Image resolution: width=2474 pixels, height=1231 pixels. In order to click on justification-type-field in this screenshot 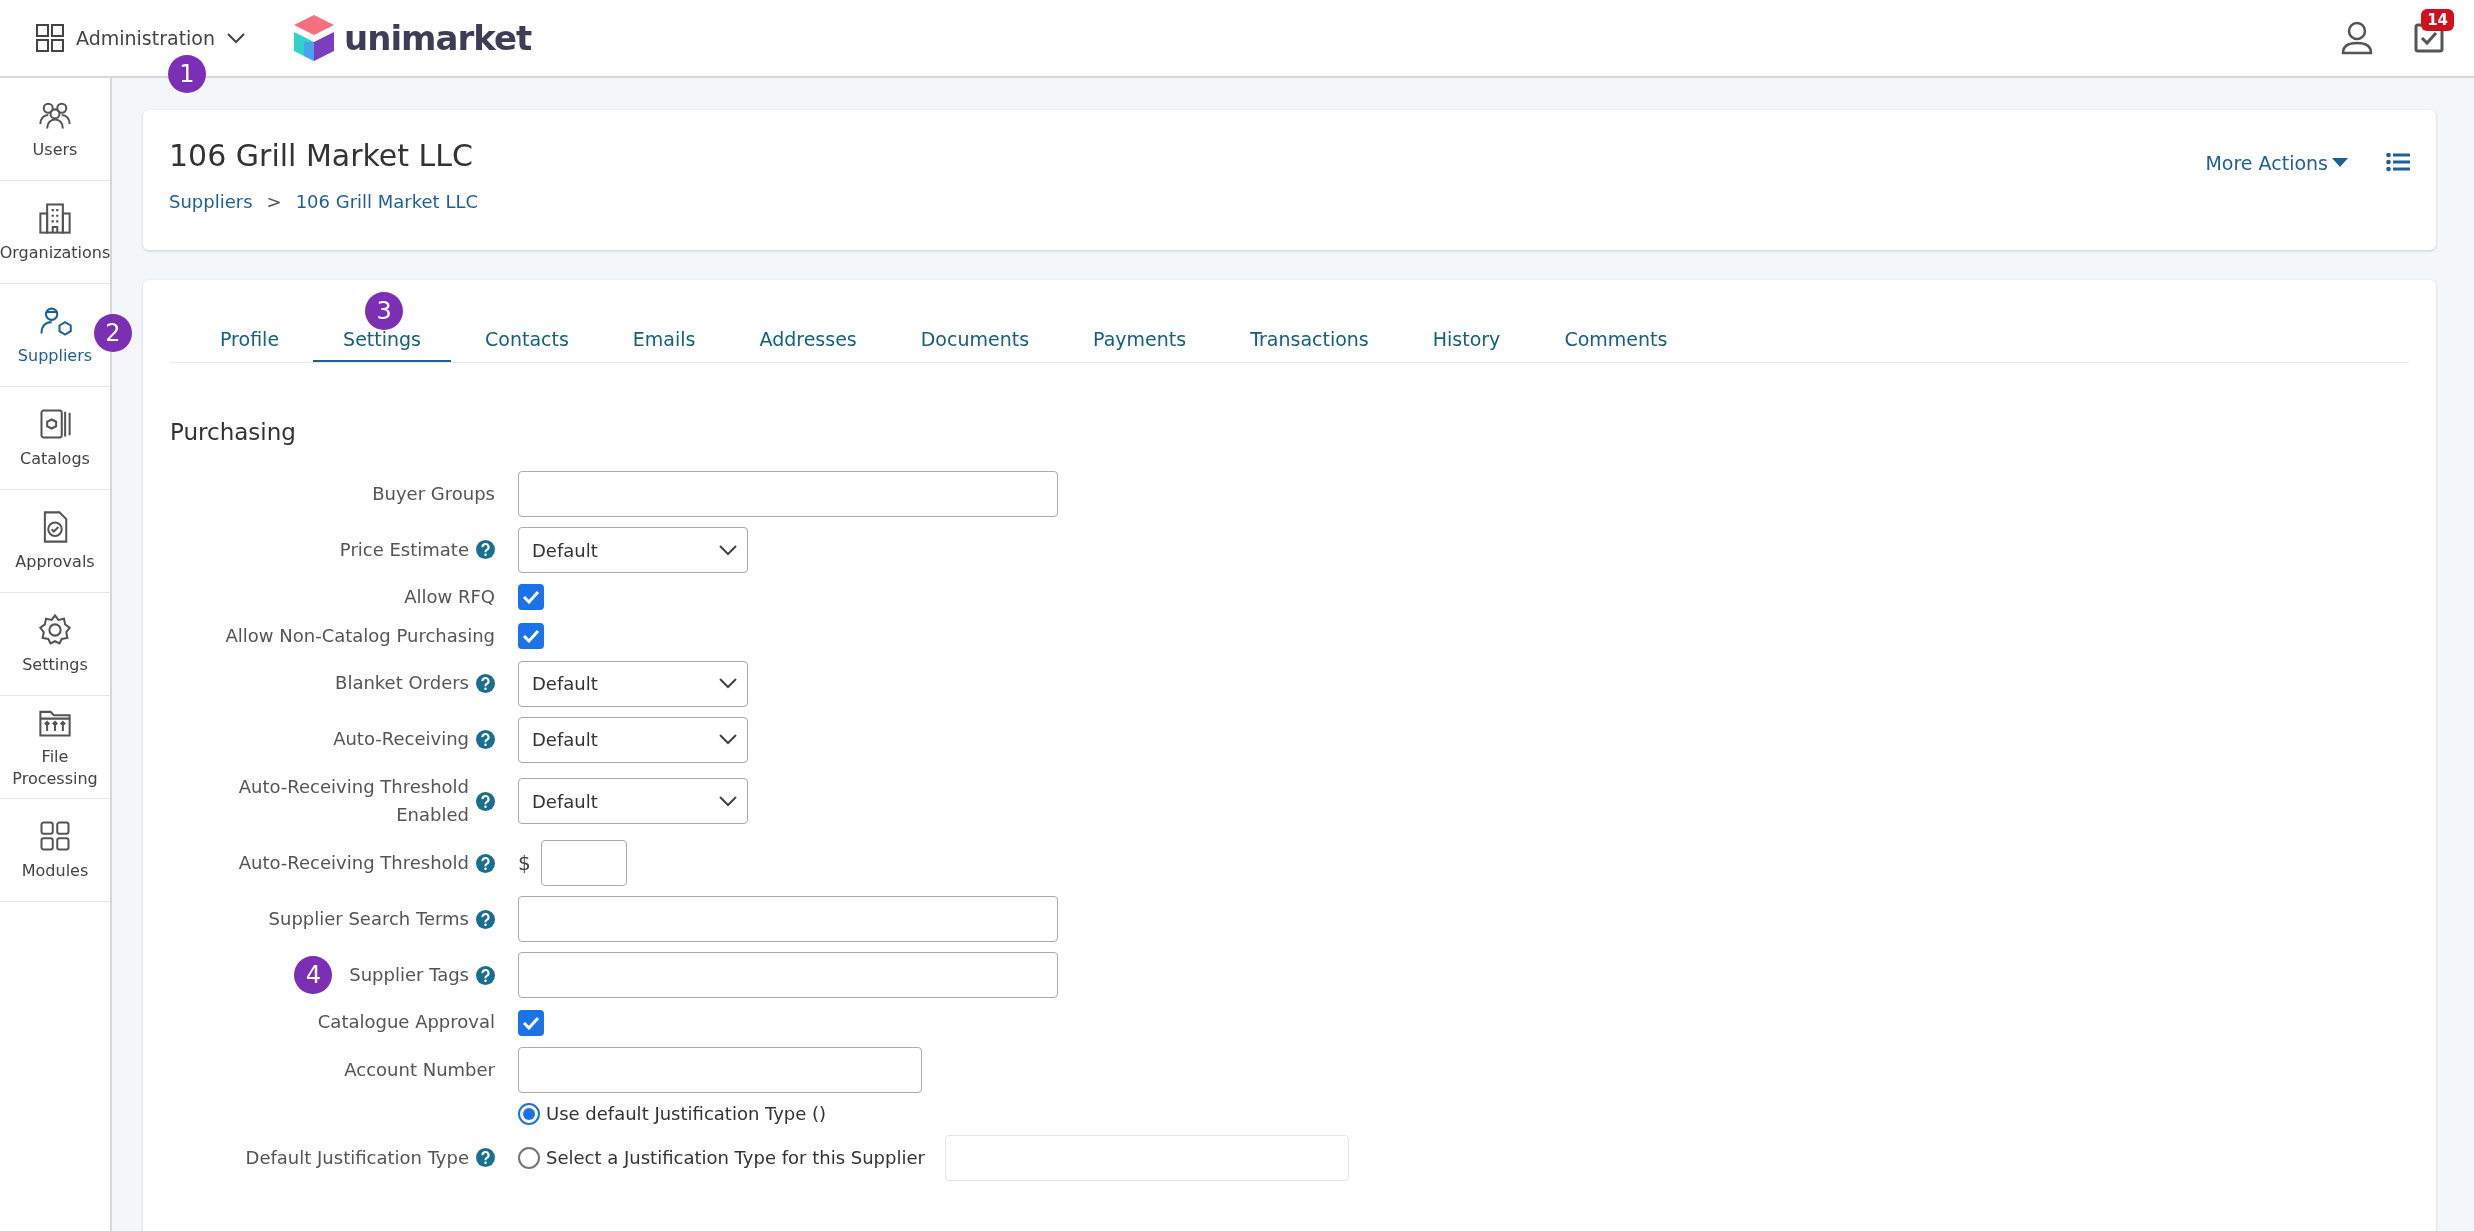, I will do `click(1146, 1158)`.